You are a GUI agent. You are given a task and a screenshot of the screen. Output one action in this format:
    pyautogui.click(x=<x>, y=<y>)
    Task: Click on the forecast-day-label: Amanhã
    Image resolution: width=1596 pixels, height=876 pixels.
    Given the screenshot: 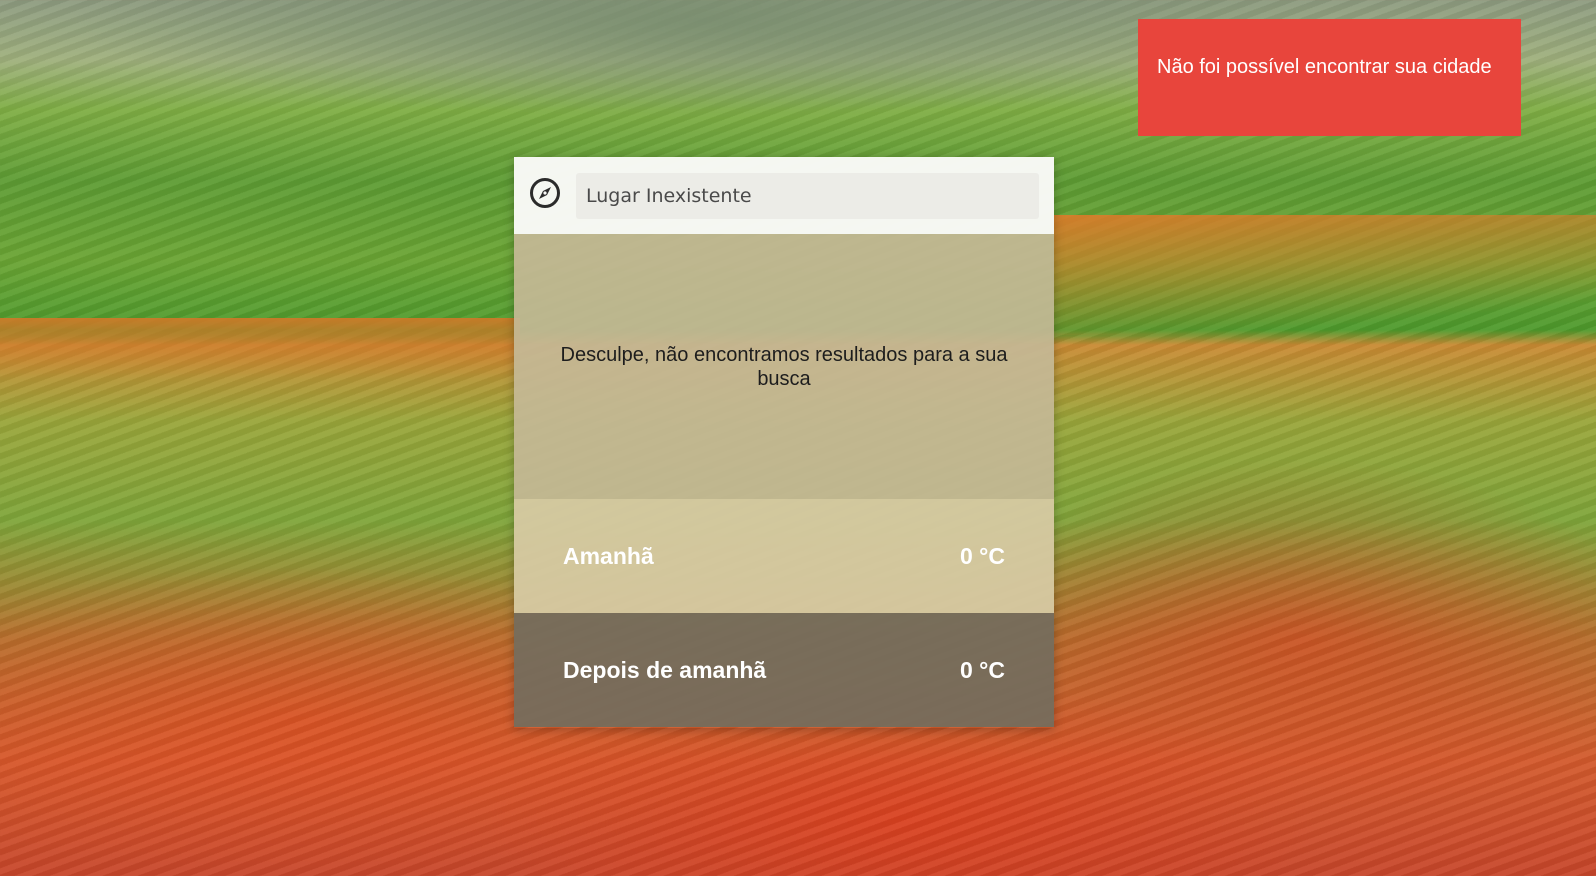 What is the action you would take?
    pyautogui.click(x=608, y=555)
    